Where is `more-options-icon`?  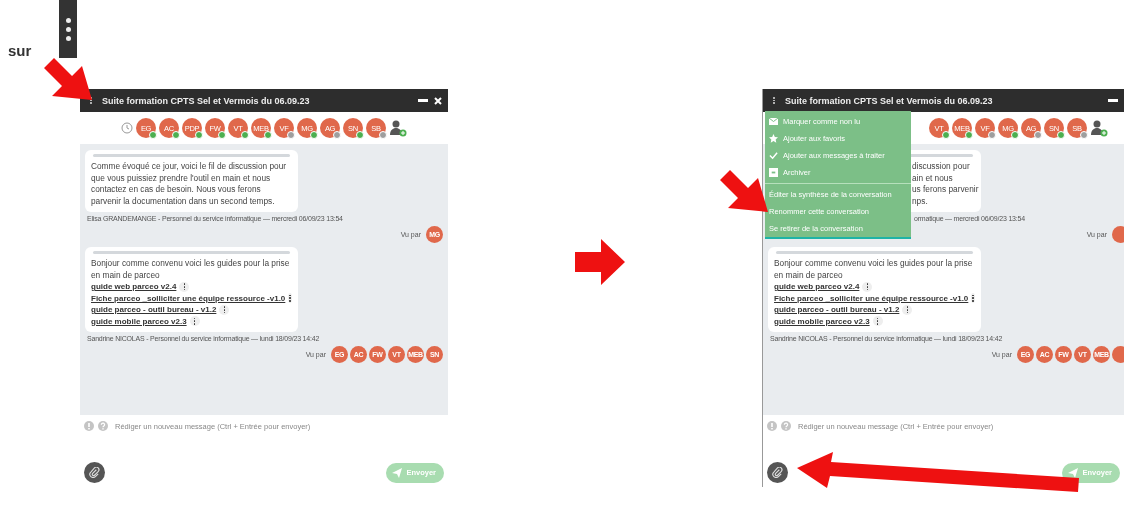 more-options-icon is located at coordinates (68, 29).